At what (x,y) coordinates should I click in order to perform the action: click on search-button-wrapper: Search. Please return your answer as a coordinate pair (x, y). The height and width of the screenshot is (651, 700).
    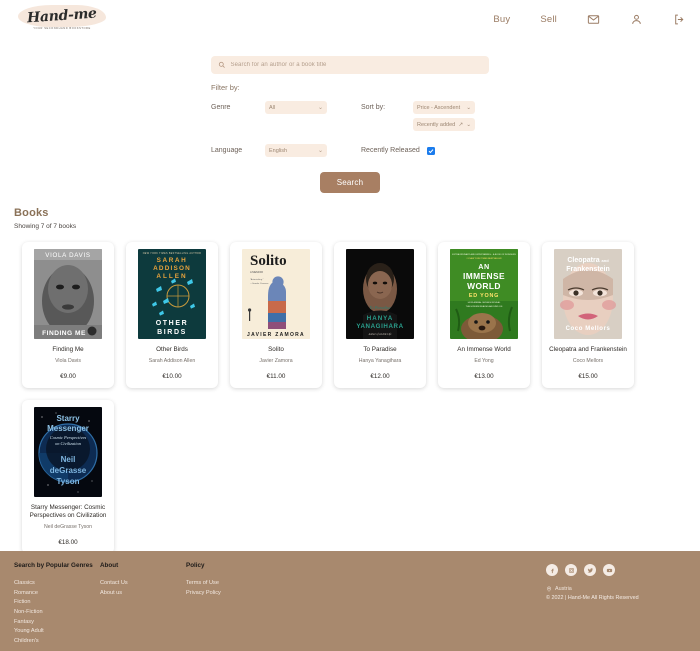
    Looking at the image, I should click on (350, 182).